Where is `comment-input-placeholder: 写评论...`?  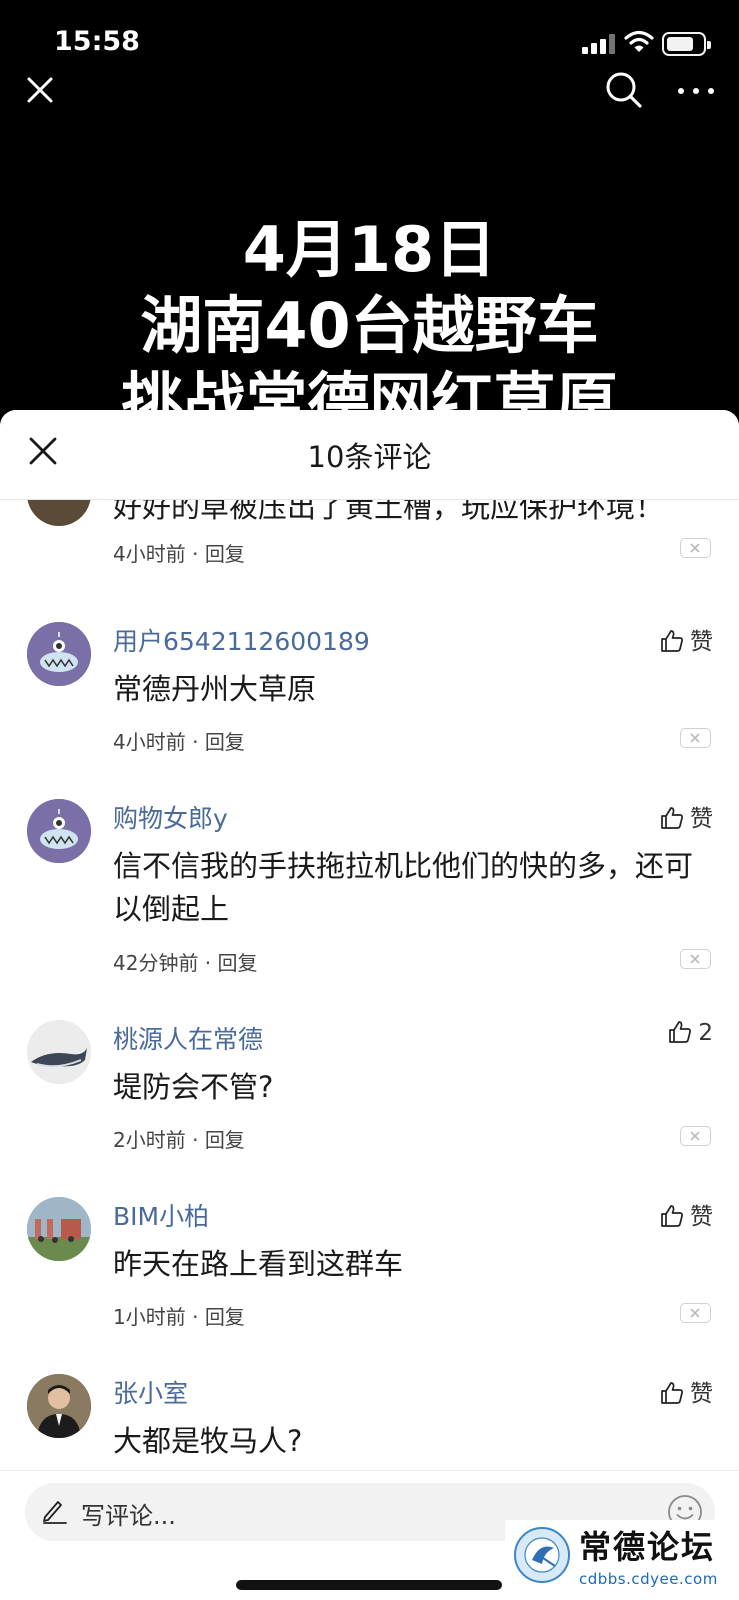
comment-input-placeholder: 写评论... is located at coordinates (128, 1516).